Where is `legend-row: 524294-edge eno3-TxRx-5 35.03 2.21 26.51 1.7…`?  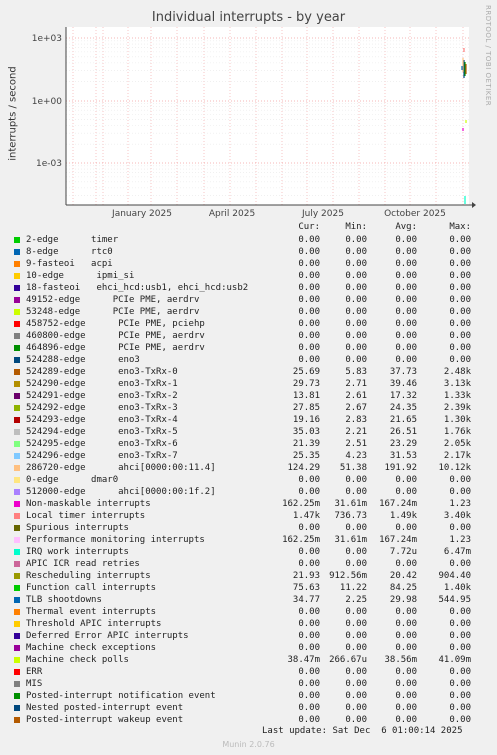
legend-row: 524294-edge eno3-TxRx-5 35.03 2.21 26.51 1.7… is located at coordinates (249, 433).